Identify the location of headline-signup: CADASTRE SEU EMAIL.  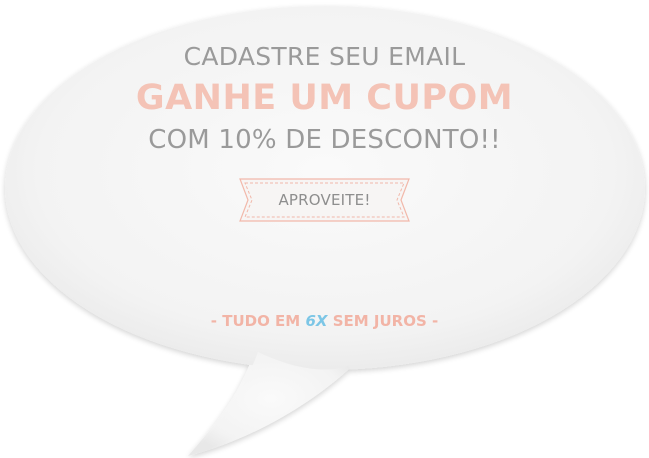
(324, 56).